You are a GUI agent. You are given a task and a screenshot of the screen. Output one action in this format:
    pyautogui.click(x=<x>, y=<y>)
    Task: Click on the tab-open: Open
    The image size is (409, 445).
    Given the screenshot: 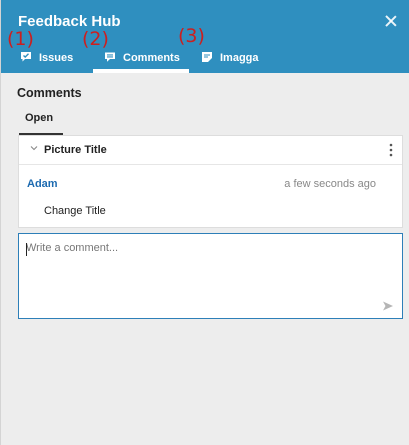 What is the action you would take?
    pyautogui.click(x=41, y=120)
    